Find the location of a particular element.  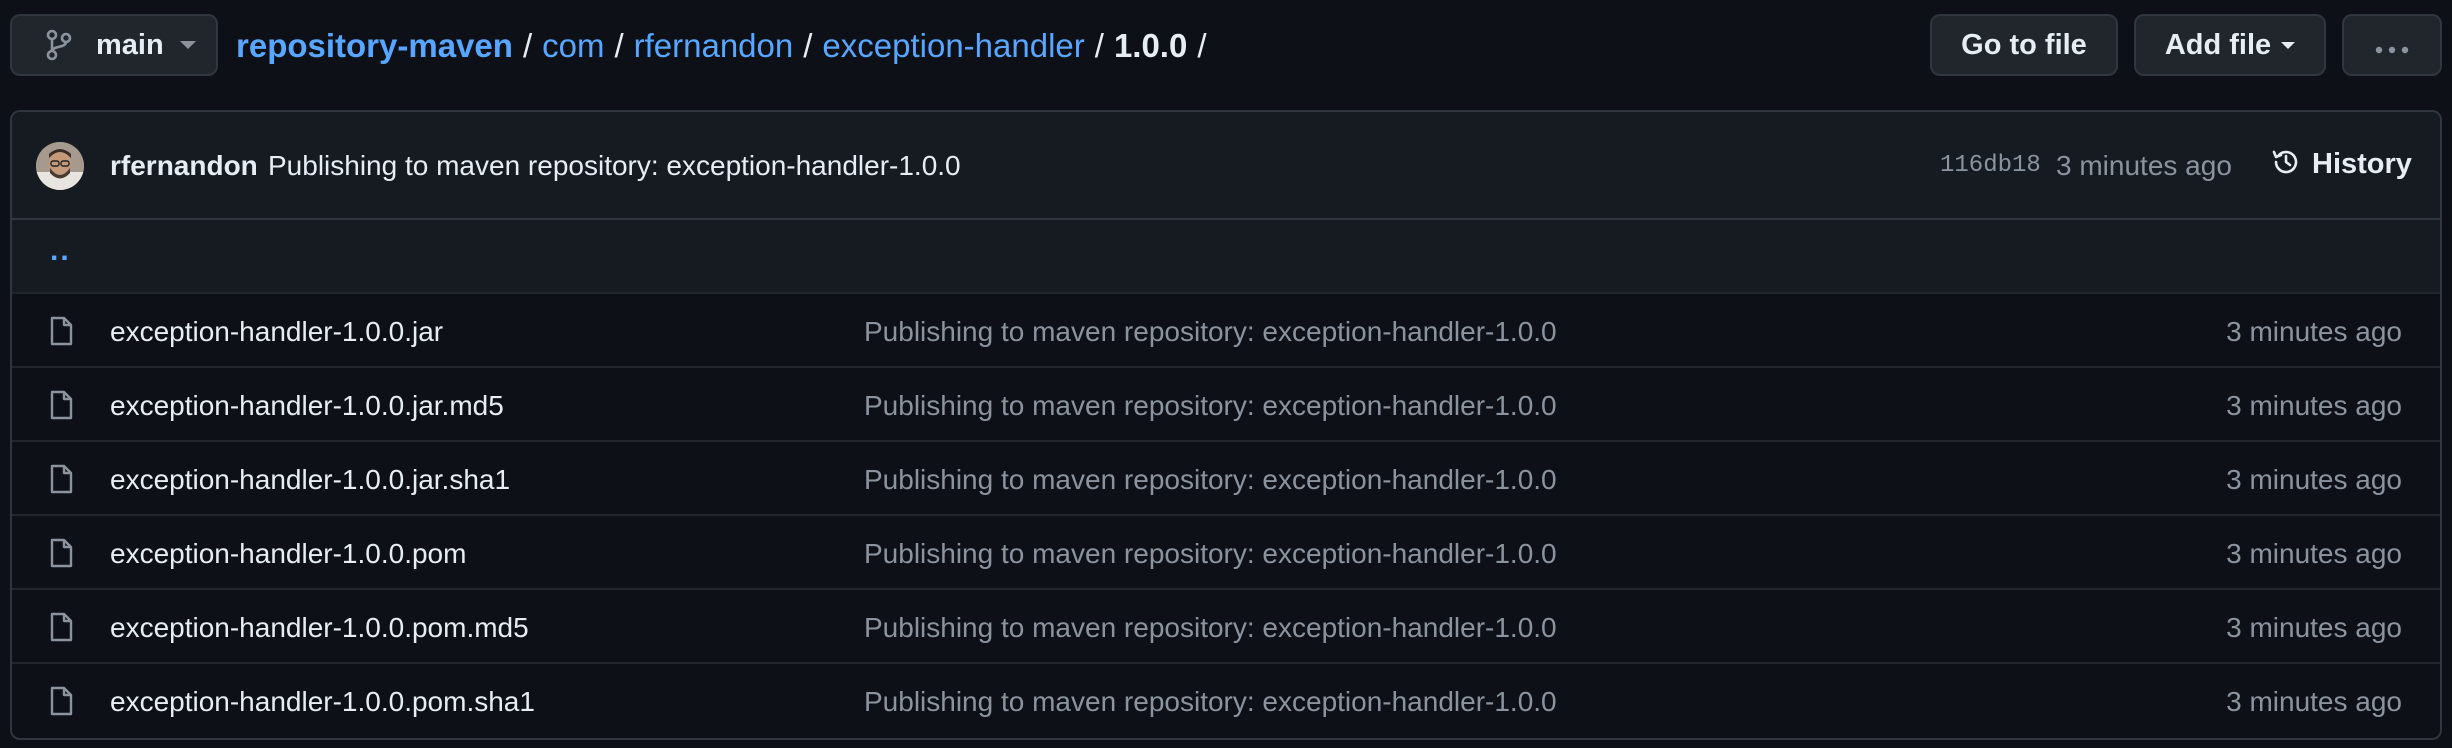

more-options-button is located at coordinates (2392, 45).